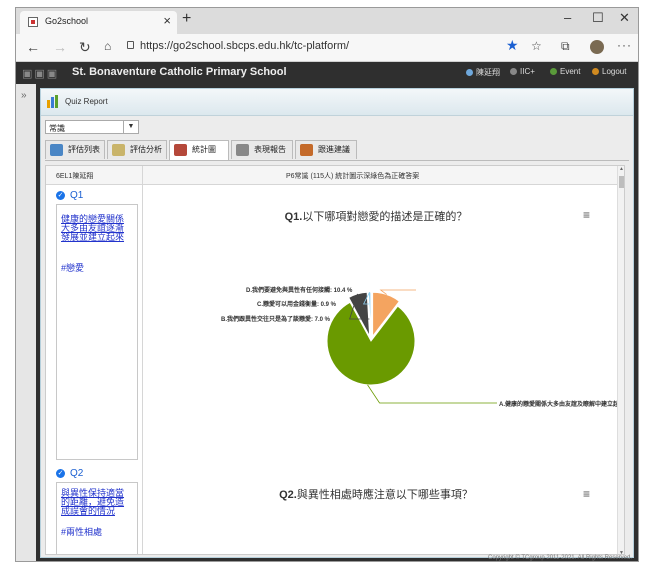 The width and height of the screenshot is (646, 568). I want to click on school-name: St. Bonaventure Catholic Primary School, so click(179, 72).